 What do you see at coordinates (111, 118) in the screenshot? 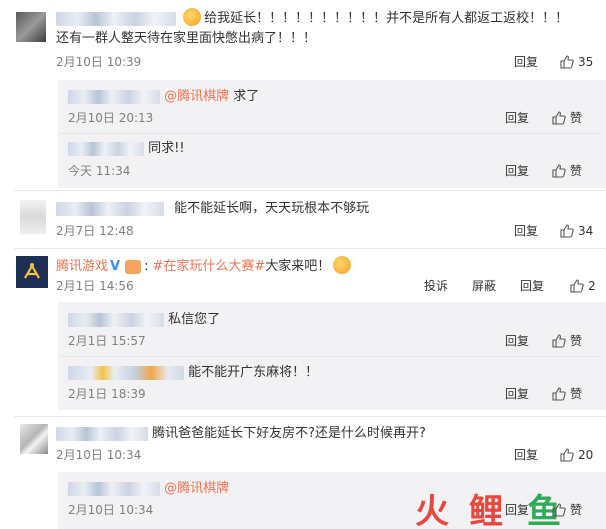
I see `reply-time: 2月10日 20:13` at bounding box center [111, 118].